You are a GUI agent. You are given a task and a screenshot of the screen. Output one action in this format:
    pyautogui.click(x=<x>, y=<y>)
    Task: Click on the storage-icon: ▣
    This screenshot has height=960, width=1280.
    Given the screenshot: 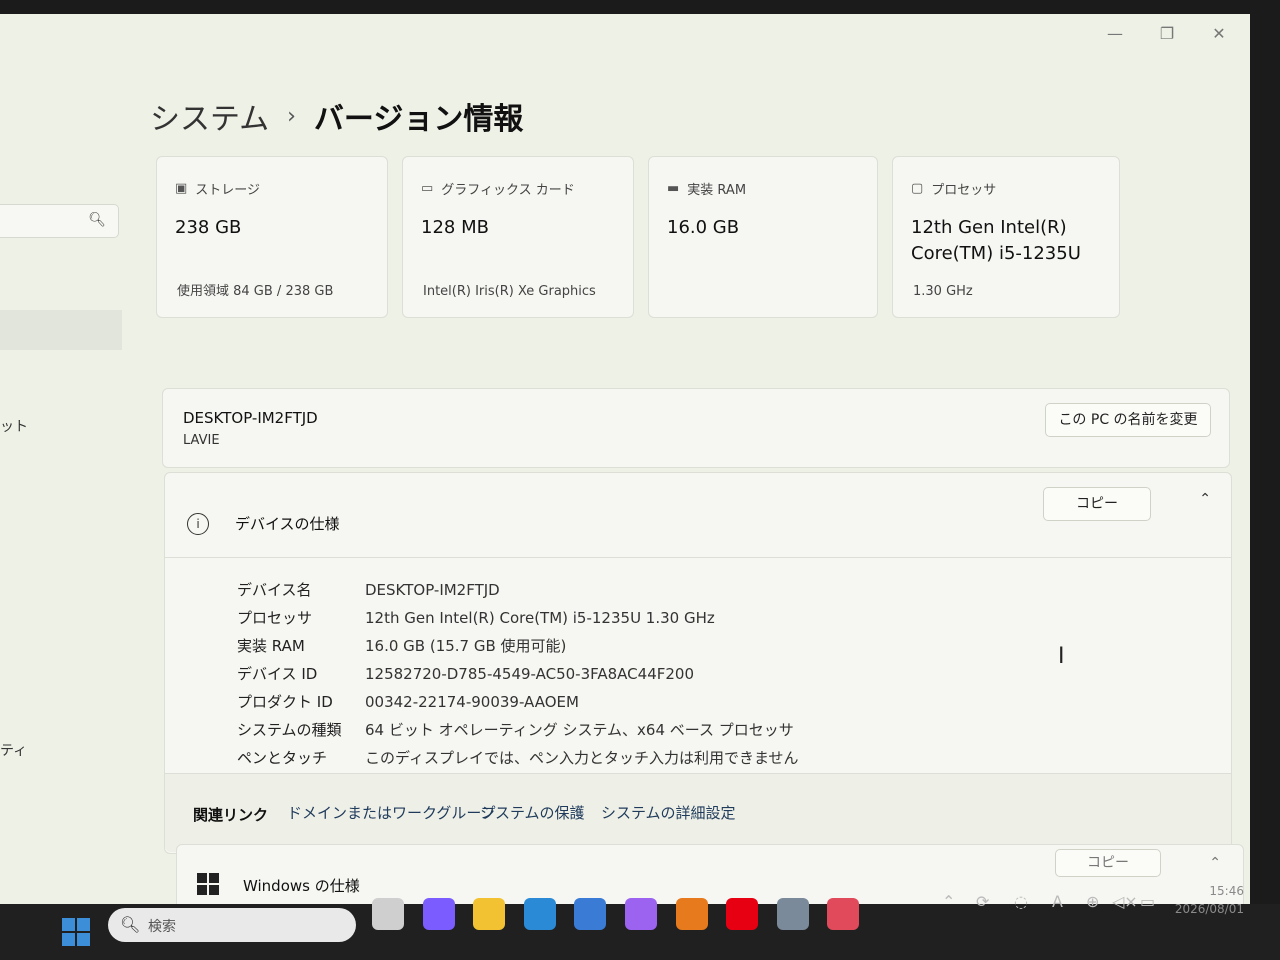 What is the action you would take?
    pyautogui.click(x=181, y=188)
    